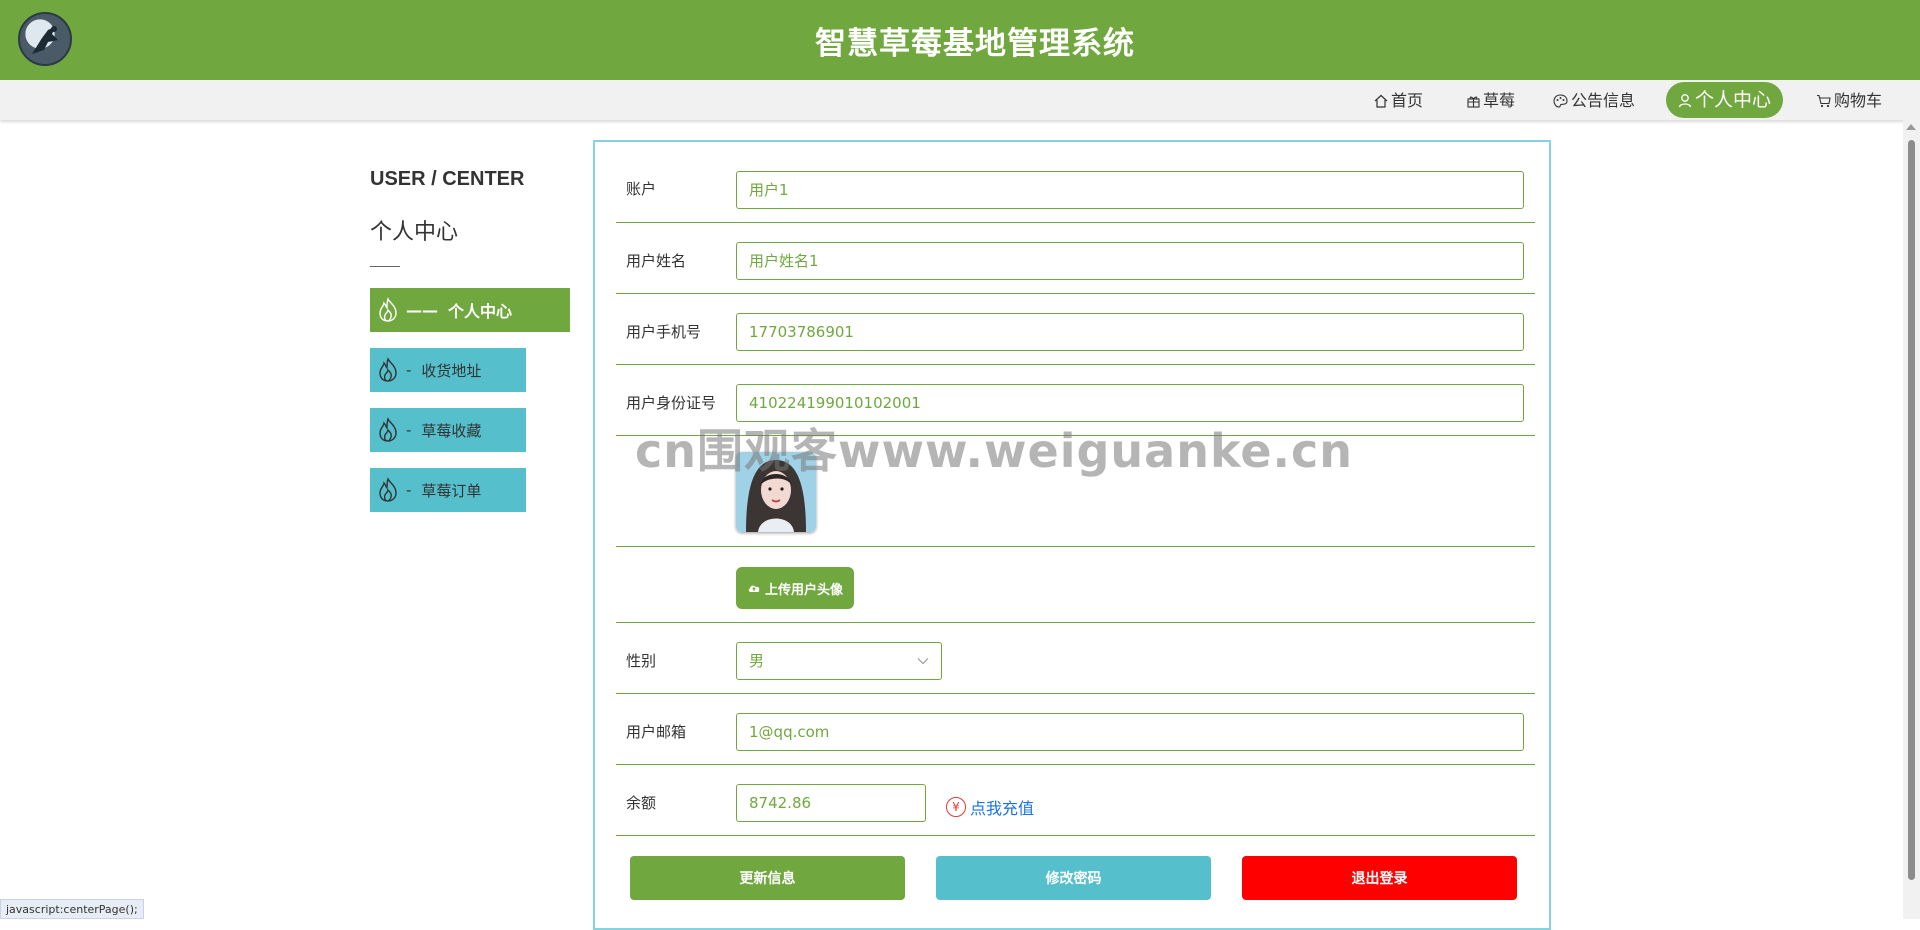 This screenshot has width=1920, height=930. What do you see at coordinates (803, 590) in the screenshot?
I see `upload-avatar-label: 上传用户头像` at bounding box center [803, 590].